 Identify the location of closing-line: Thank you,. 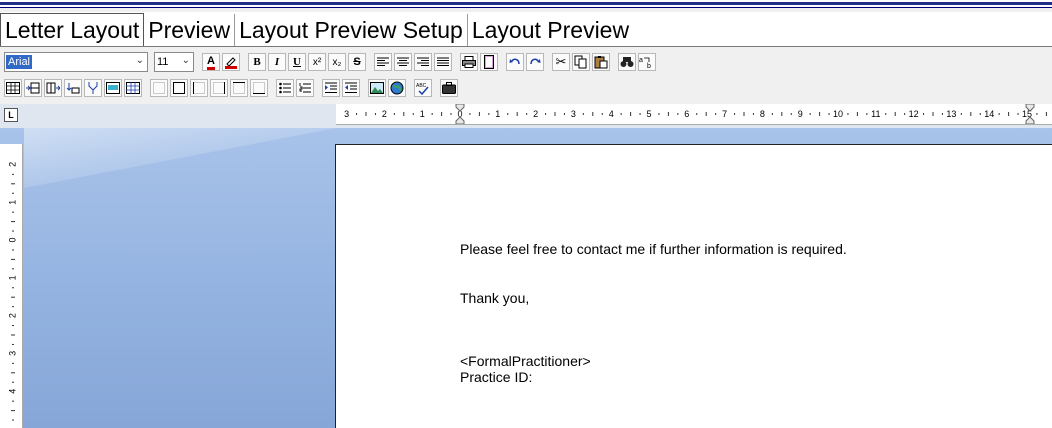
(494, 298).